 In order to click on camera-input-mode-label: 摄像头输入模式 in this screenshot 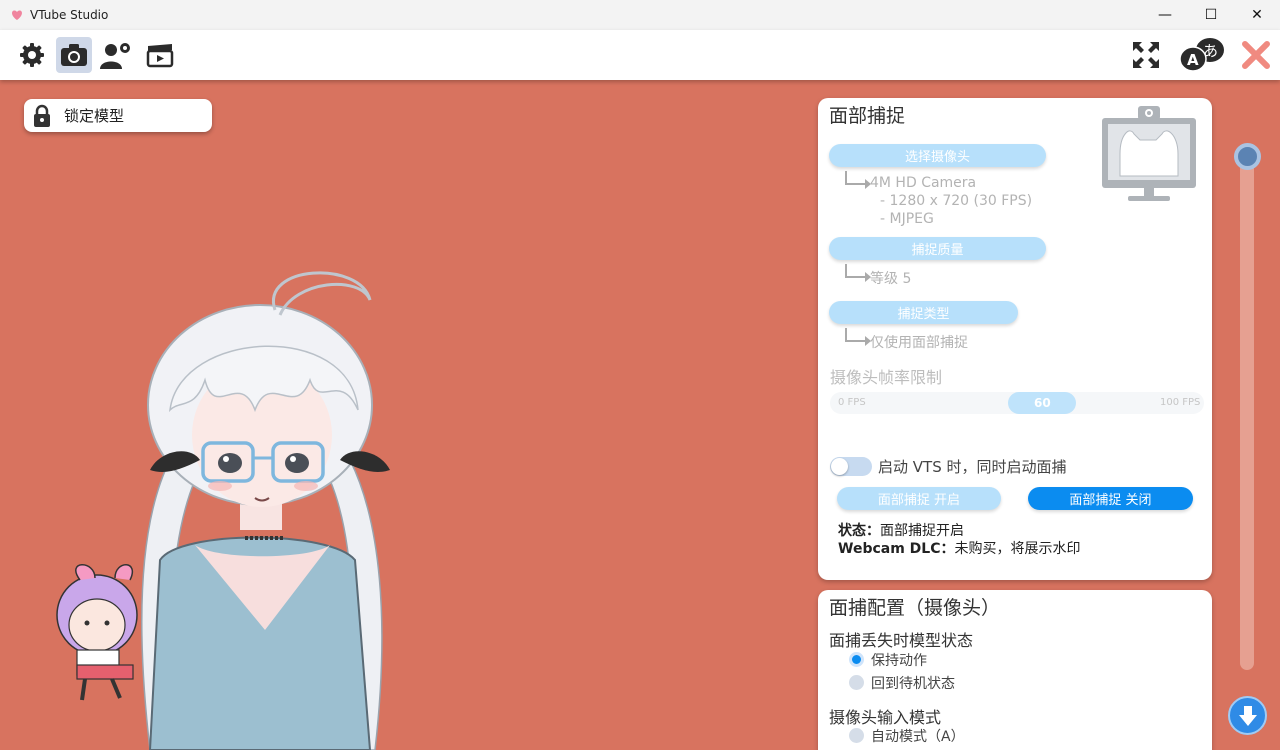, I will do `click(885, 717)`.